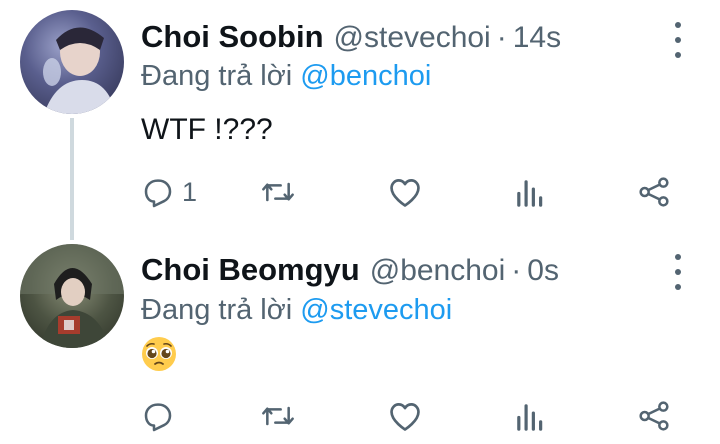  Describe the element at coordinates (360, 195) in the screenshot. I see `tweet-actions: 1` at that location.